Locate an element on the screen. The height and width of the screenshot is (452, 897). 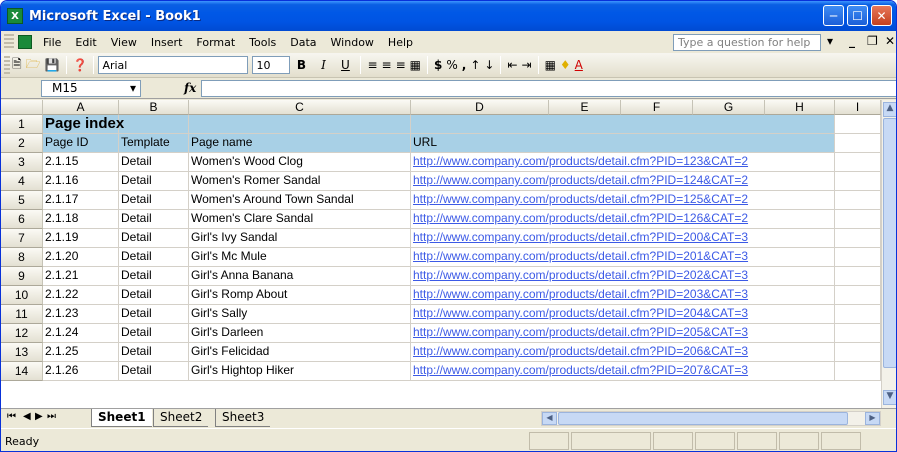
align-right-icon: ≡ is located at coordinates (401, 65).